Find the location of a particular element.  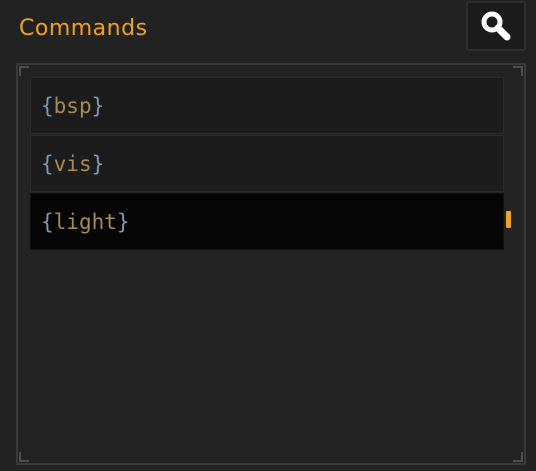

command-label: {light} is located at coordinates (85, 222).